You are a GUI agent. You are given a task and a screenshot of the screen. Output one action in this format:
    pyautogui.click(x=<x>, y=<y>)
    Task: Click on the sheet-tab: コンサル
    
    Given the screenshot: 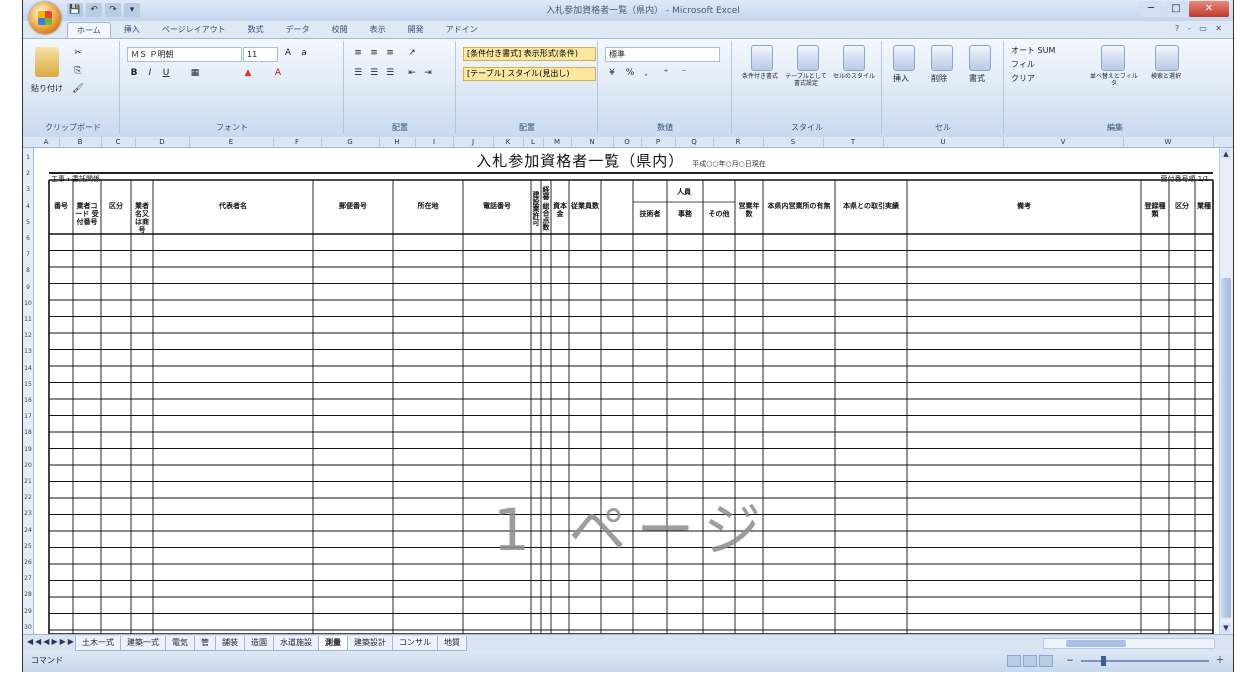 What is the action you would take?
    pyautogui.click(x=415, y=643)
    